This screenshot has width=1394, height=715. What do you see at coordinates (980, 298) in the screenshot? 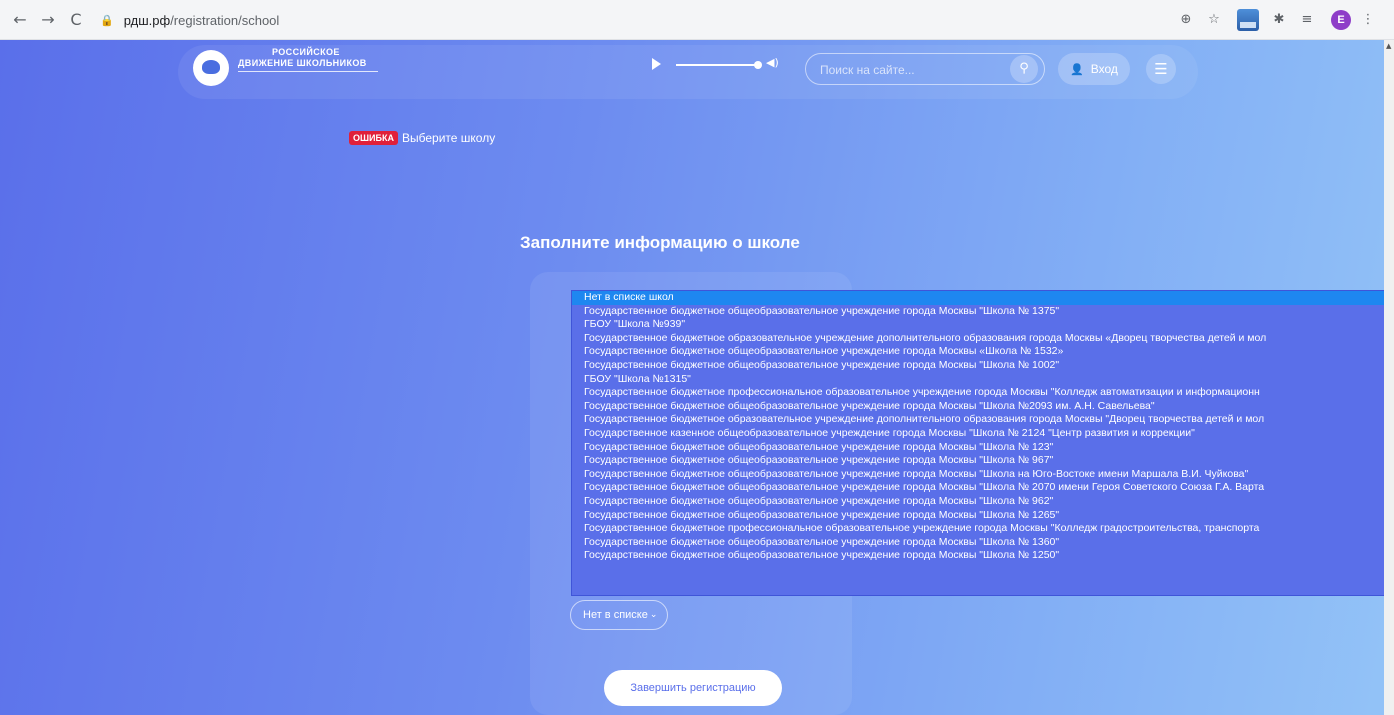
I see `dropdown-option: Нет в списке школ` at bounding box center [980, 298].